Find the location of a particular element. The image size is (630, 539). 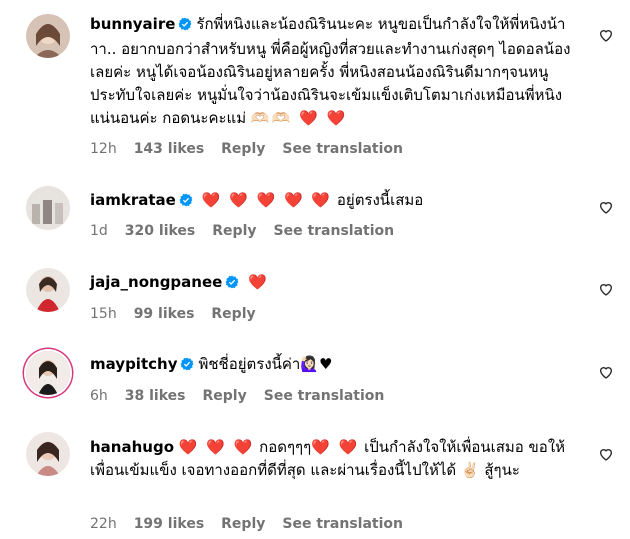

comment-emoji: 🫶🏻🫶🏻 ❤️ ❤️ is located at coordinates (299, 118).